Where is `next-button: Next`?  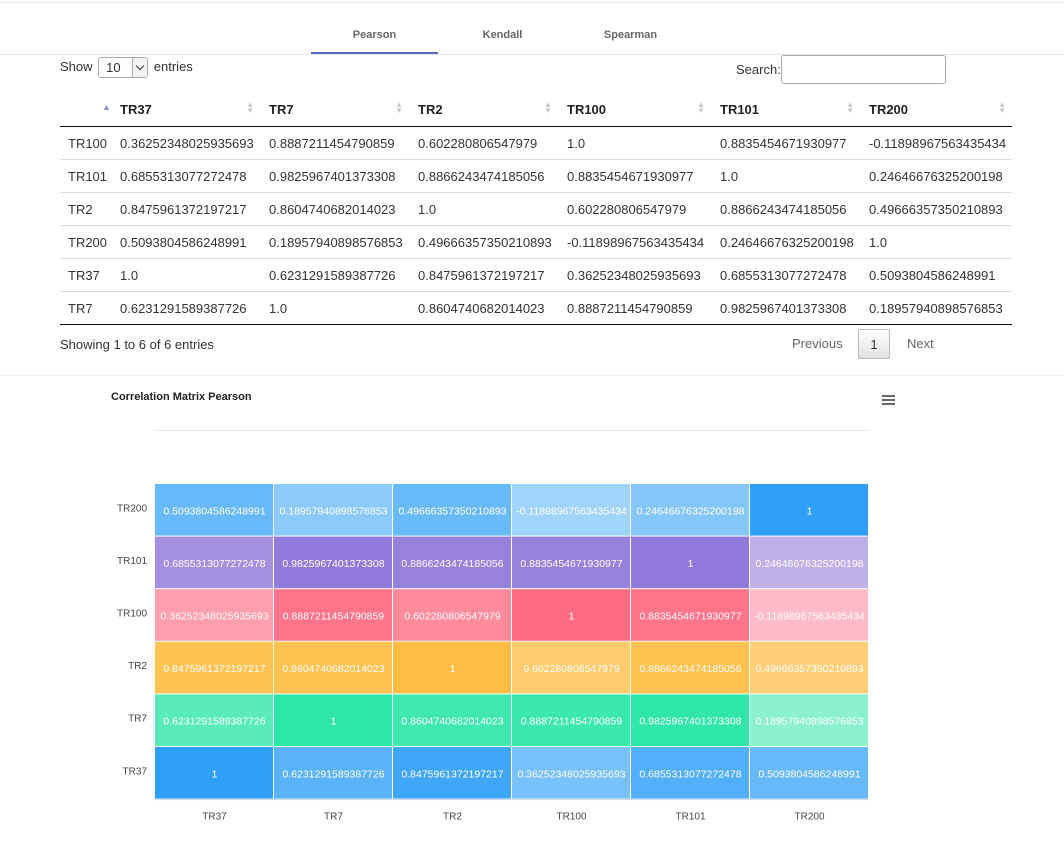
next-button: Next is located at coordinates (920, 344).